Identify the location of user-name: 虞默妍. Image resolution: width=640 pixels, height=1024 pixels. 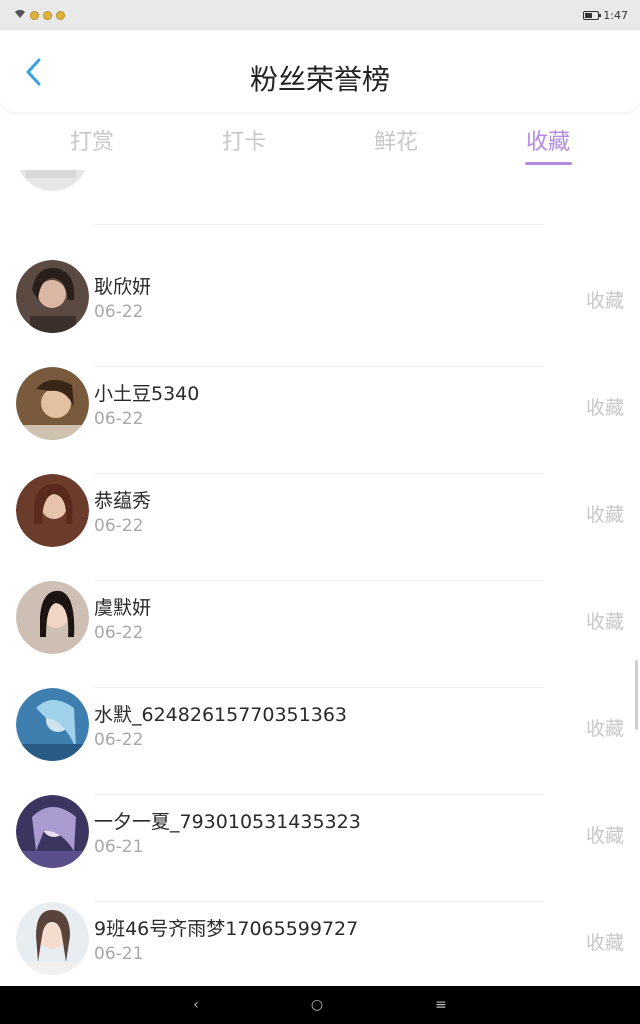
(123, 608).